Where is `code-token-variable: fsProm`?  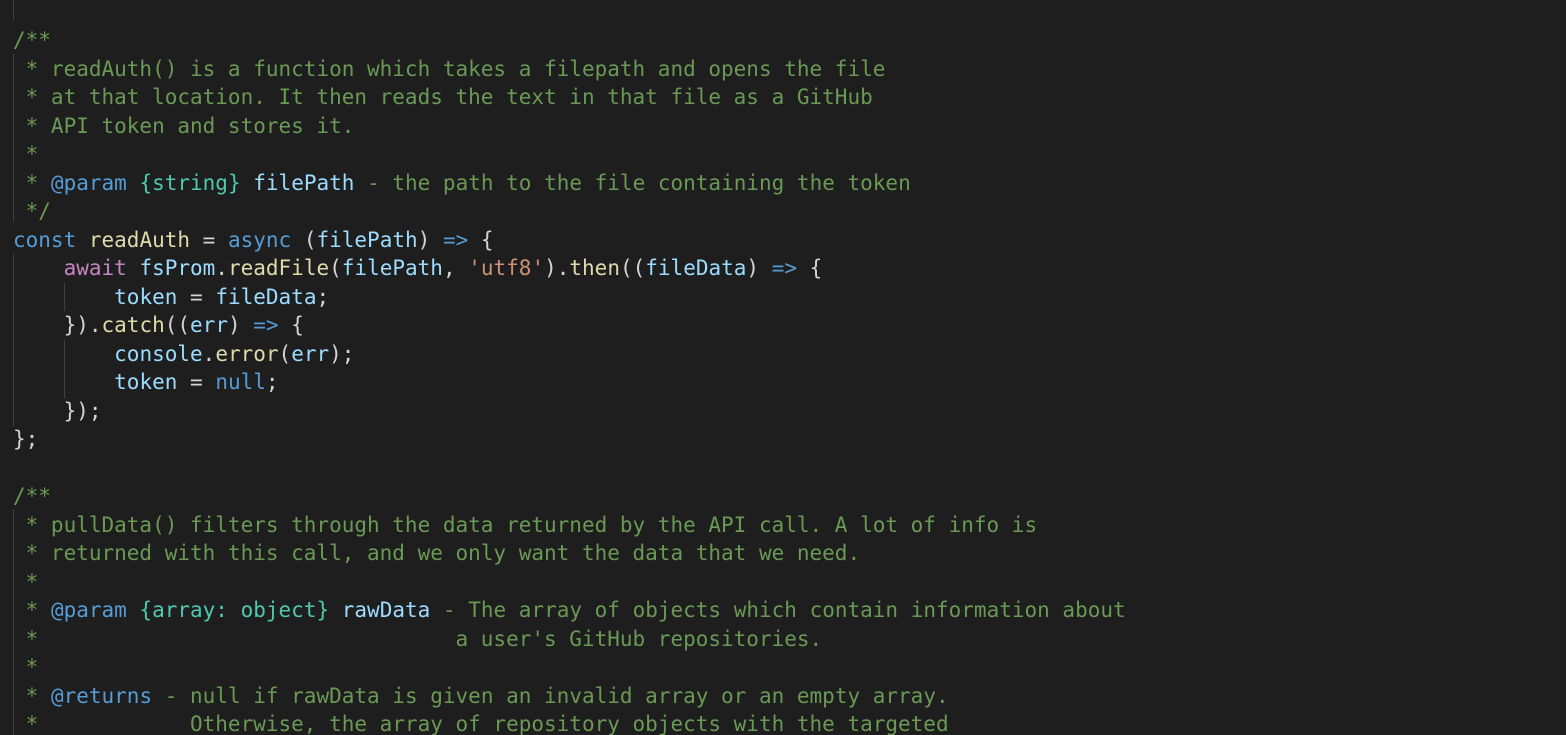 code-token-variable: fsProm is located at coordinates (177, 268).